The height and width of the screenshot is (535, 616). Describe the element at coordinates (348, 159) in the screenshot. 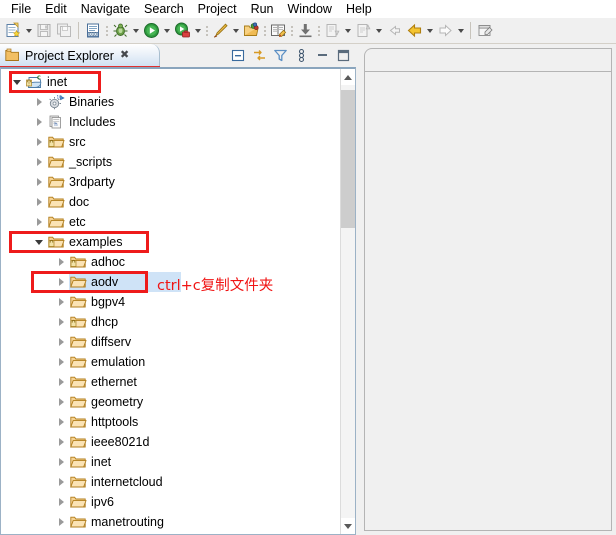

I see `scroll-thumb` at that location.